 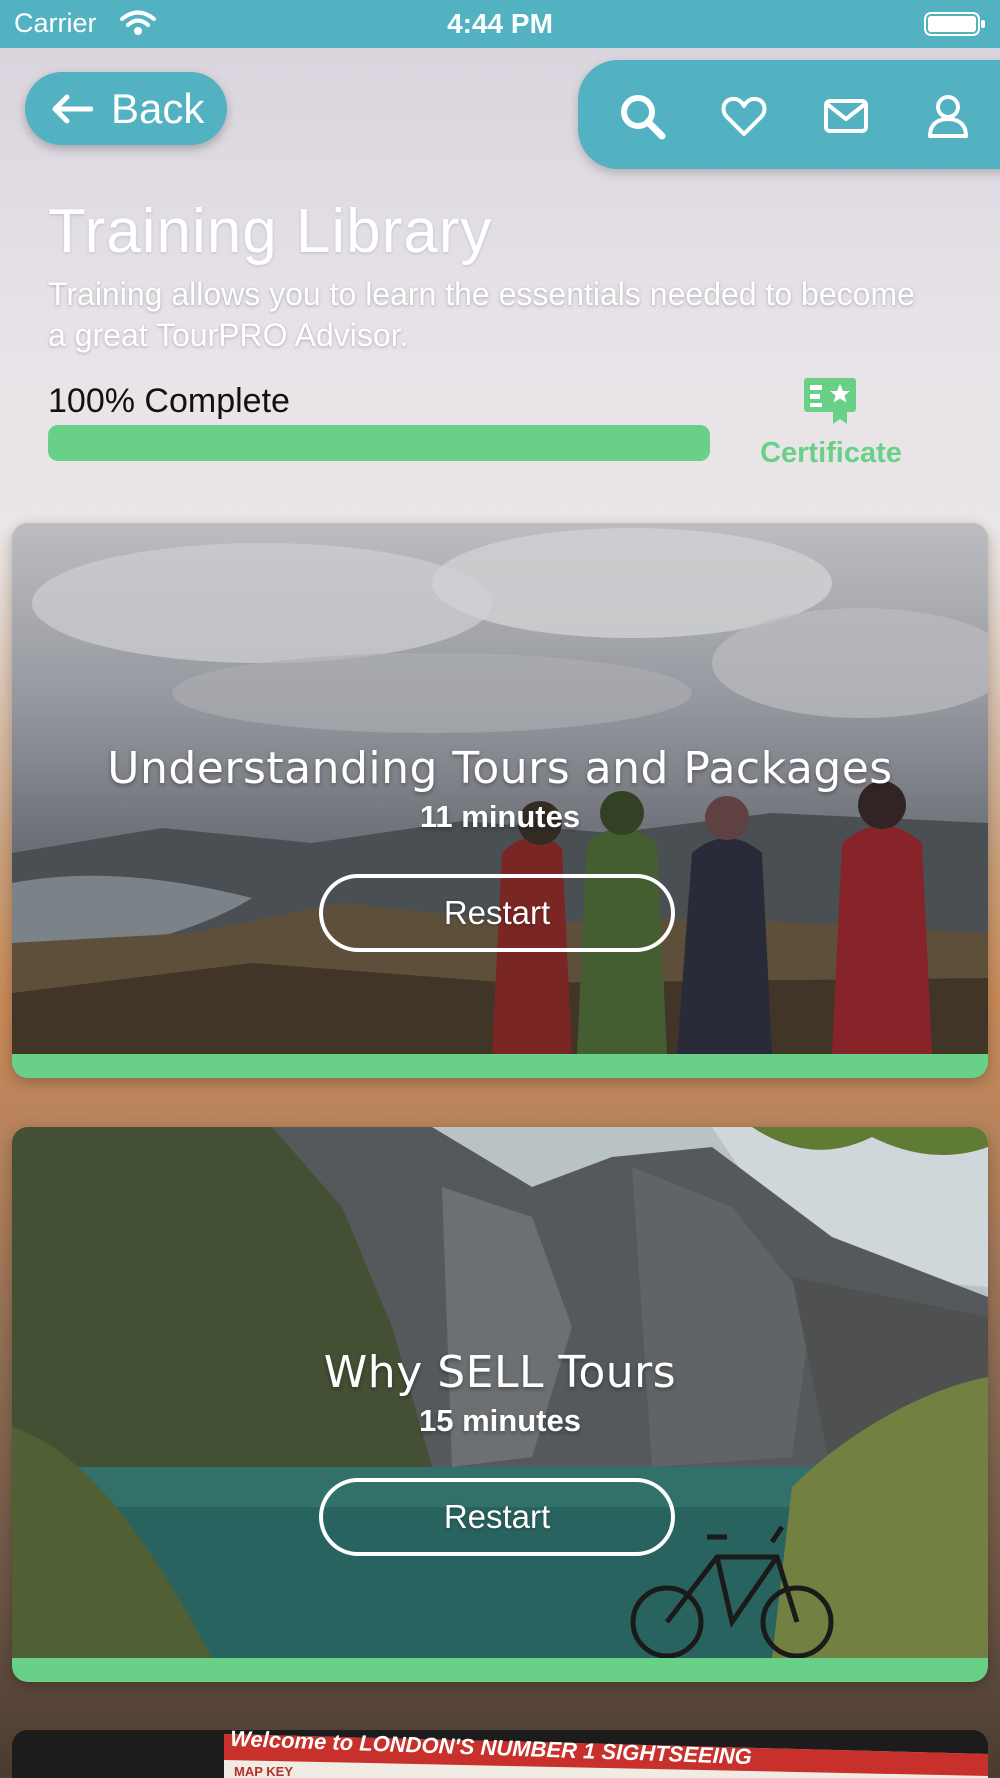 What do you see at coordinates (270, 231) in the screenshot?
I see `page-title: Training Library` at bounding box center [270, 231].